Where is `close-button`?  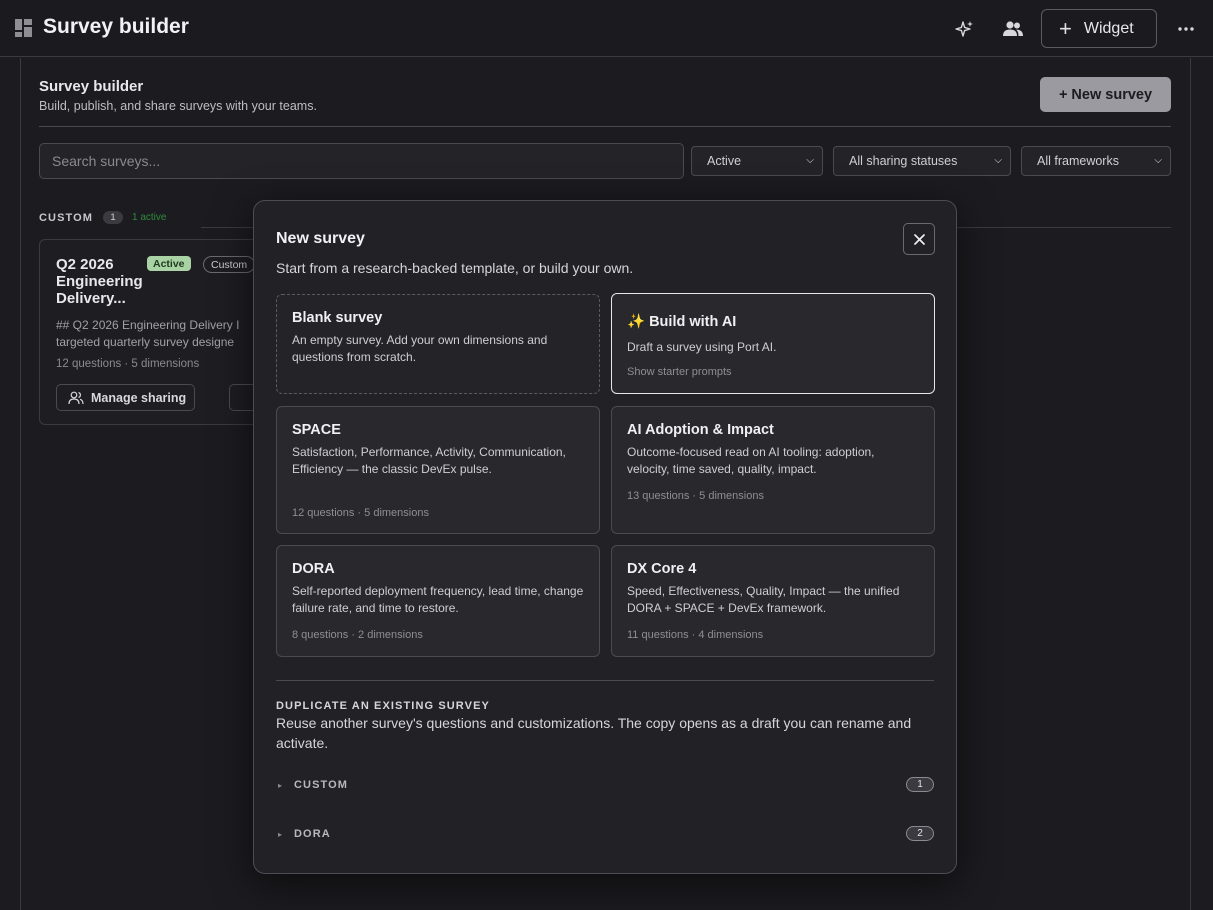 close-button is located at coordinates (919, 239).